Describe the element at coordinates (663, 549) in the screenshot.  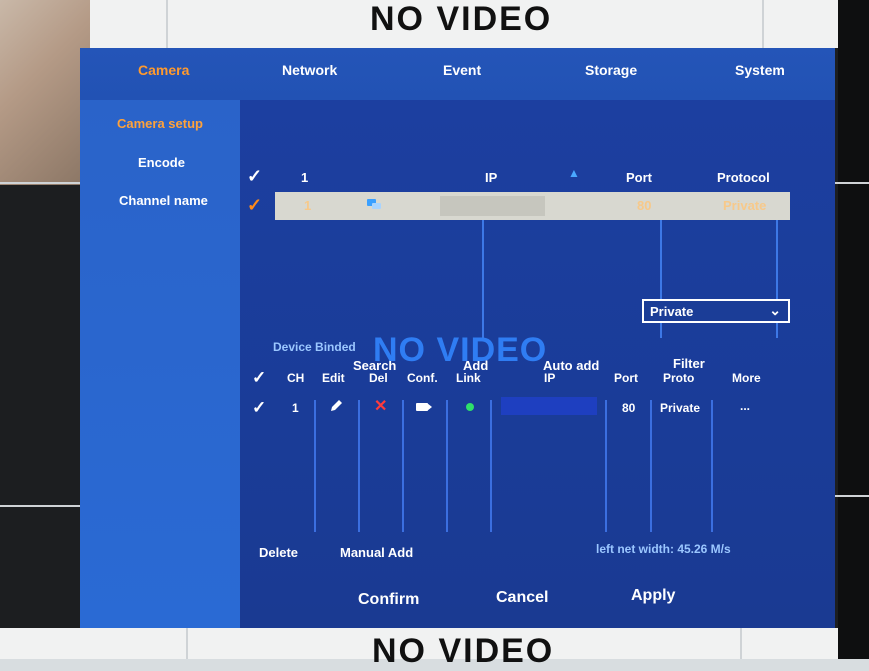
I see `net-width-status: left net width: 45.26 M/s` at that location.